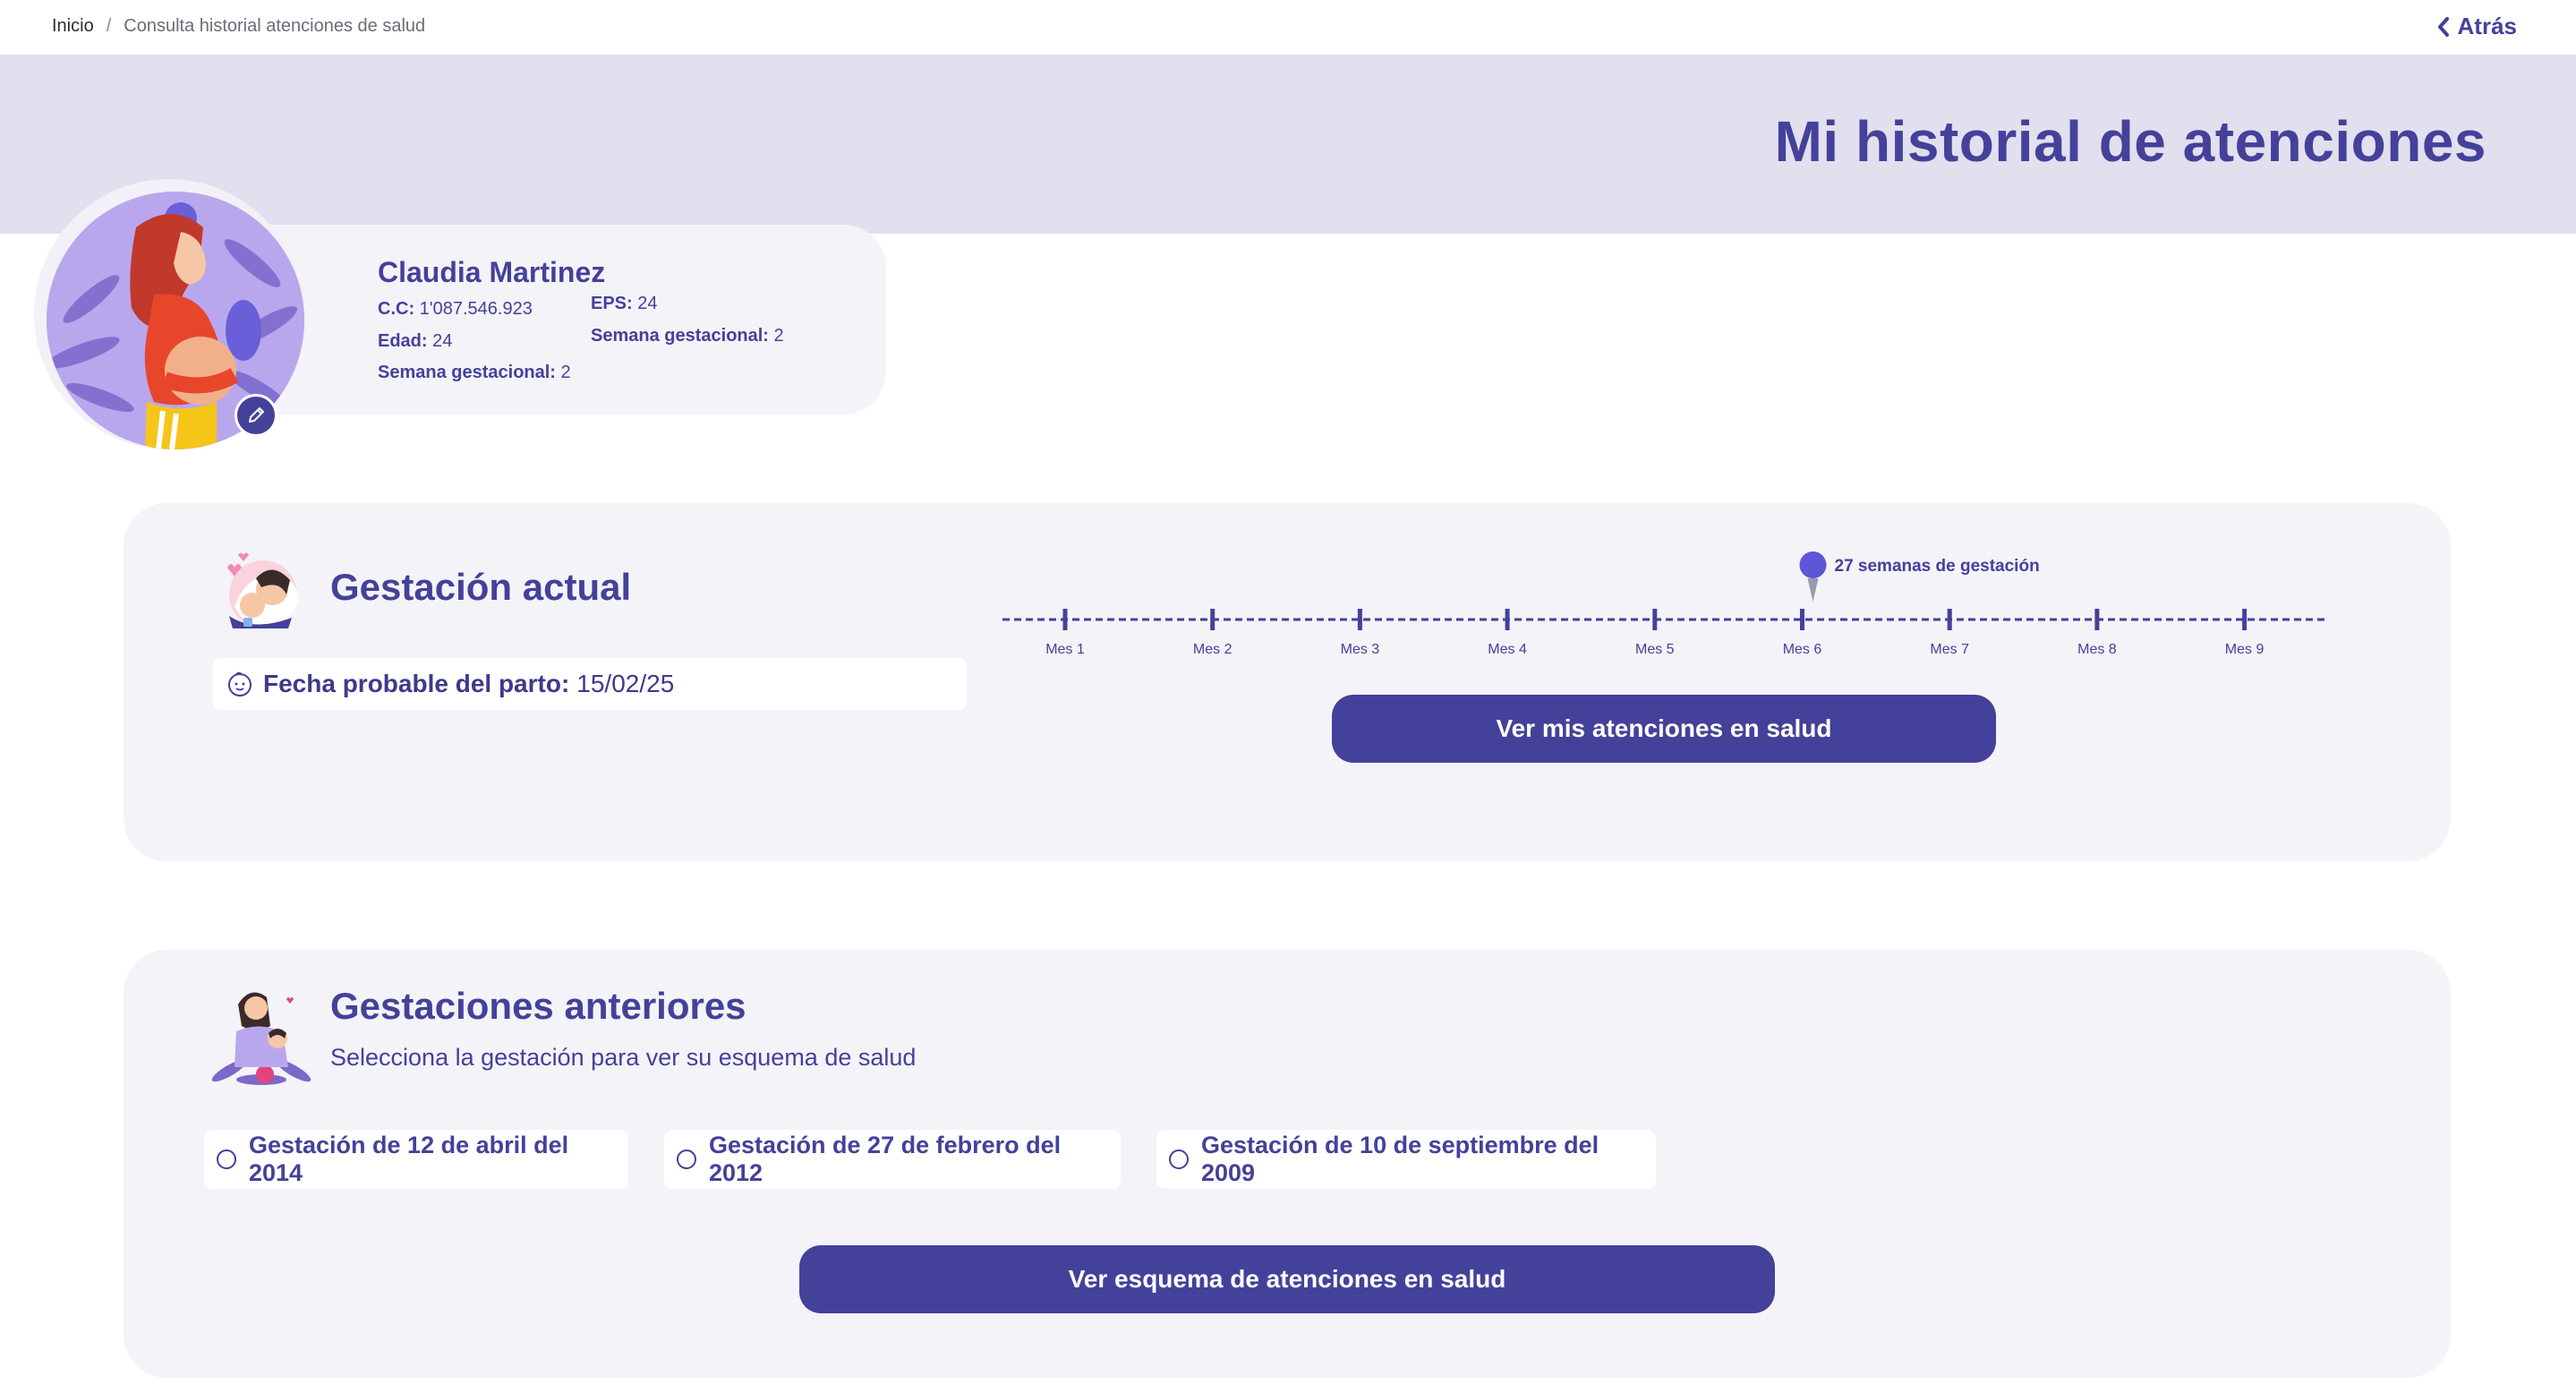 The height and width of the screenshot is (1393, 2576). I want to click on profile-name: Claudia Martinez, so click(492, 272).